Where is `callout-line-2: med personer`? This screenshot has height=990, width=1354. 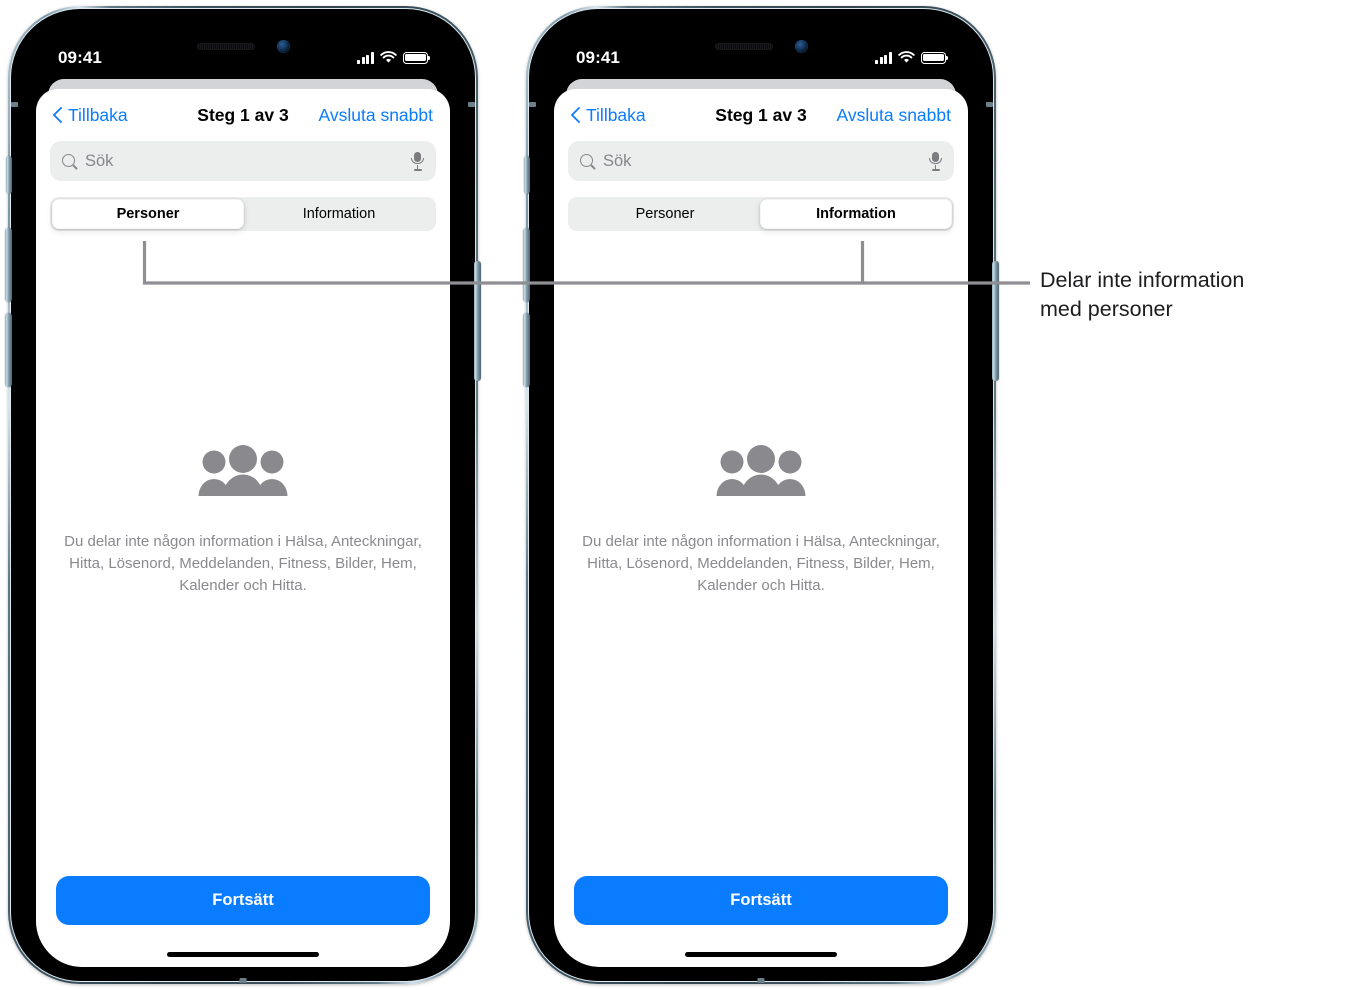
callout-line-2: med personer is located at coordinates (1106, 308).